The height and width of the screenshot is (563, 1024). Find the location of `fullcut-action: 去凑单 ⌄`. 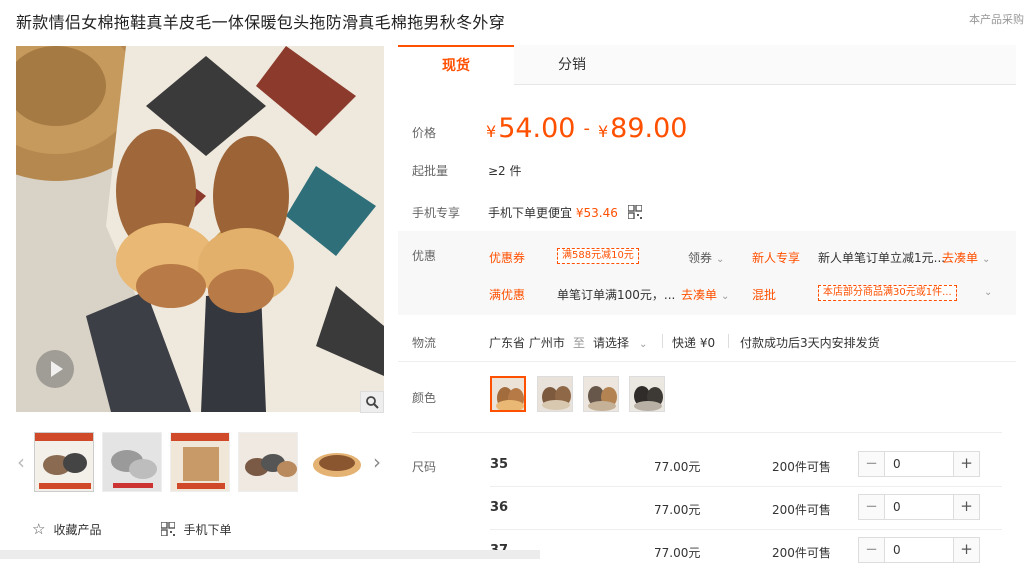

fullcut-action: 去凑单 ⌄ is located at coordinates (705, 294).